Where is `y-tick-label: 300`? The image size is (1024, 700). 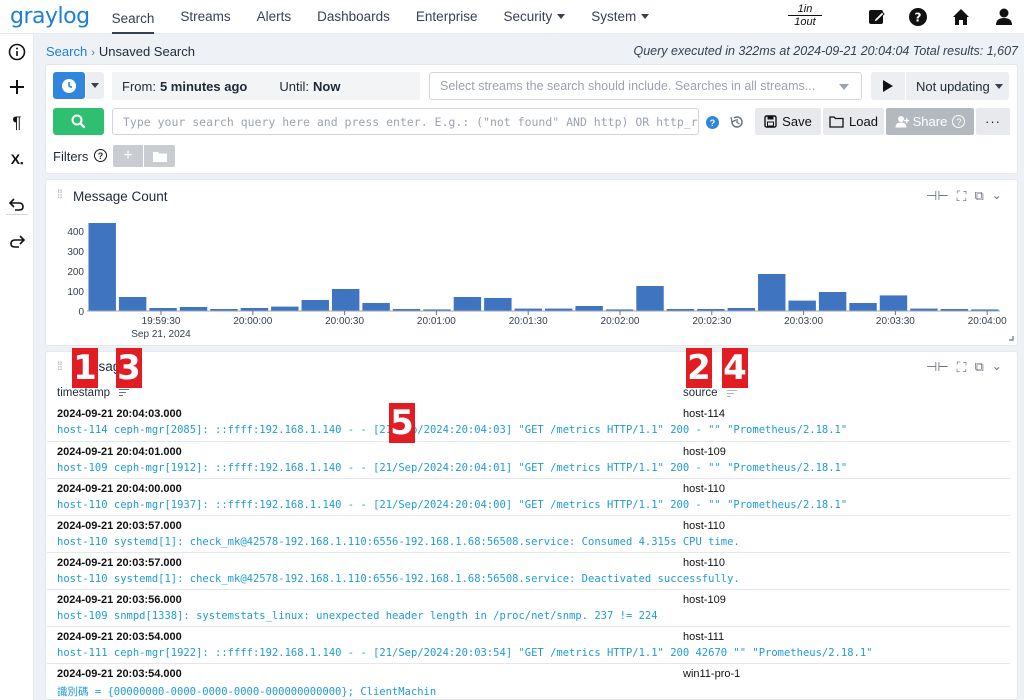
y-tick-label: 300 is located at coordinates (75, 252).